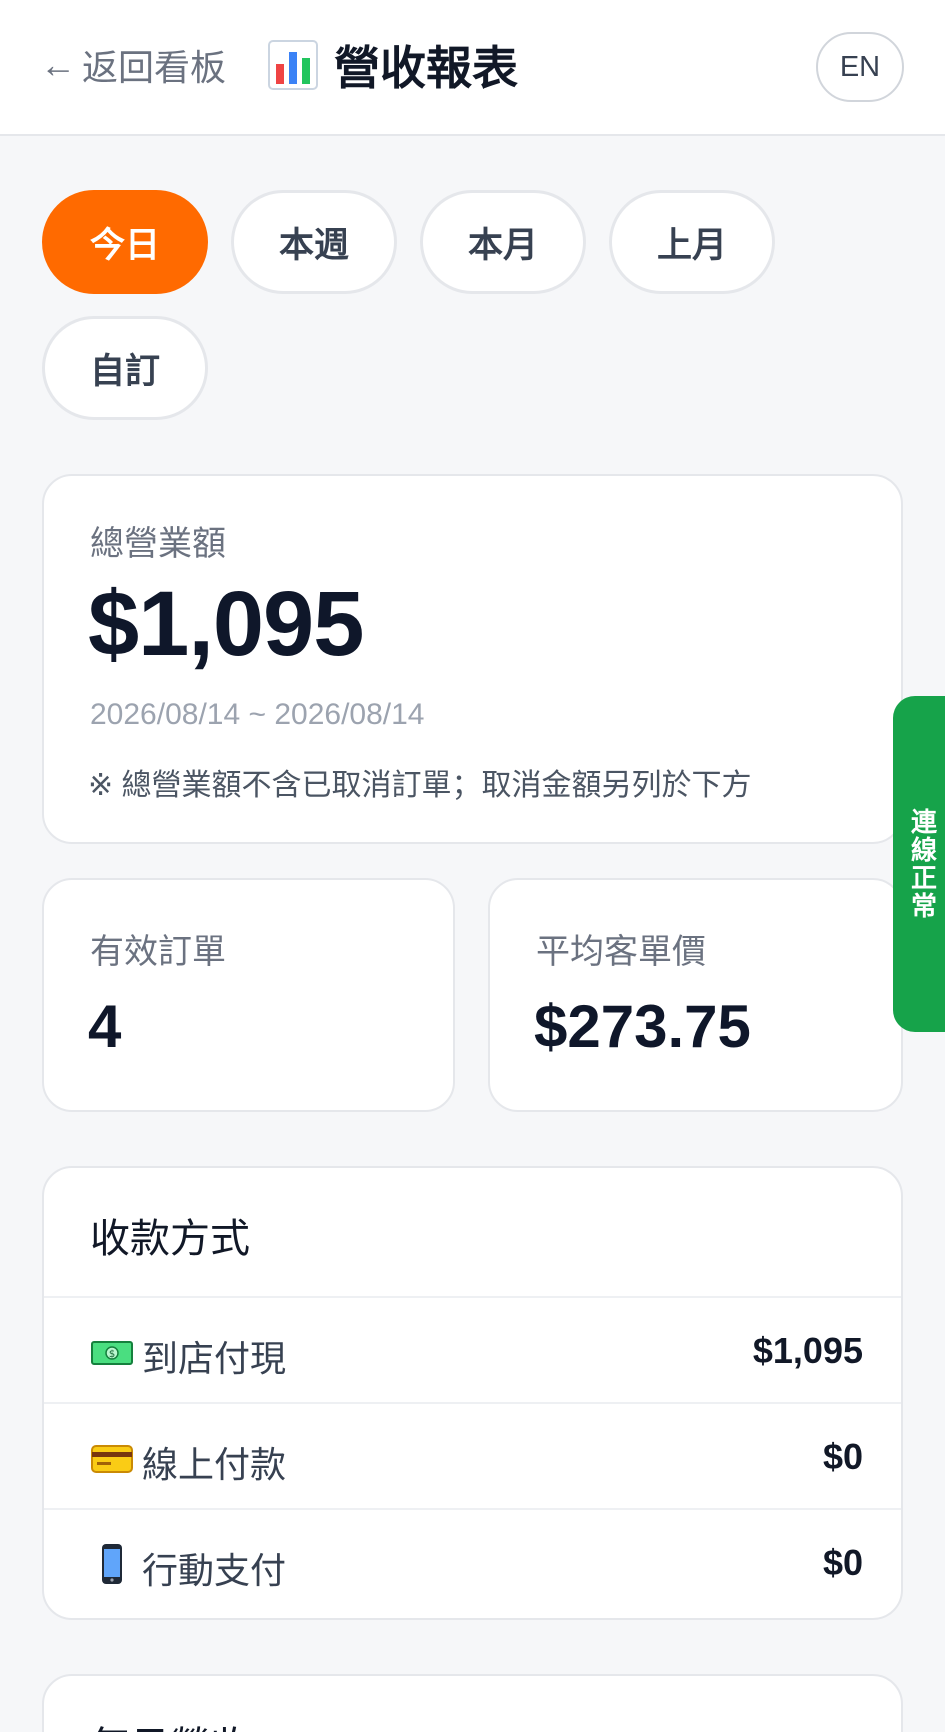  What do you see at coordinates (420, 785) in the screenshot?
I see `revenue-note: ※ 總營業額不含已取消訂單；取消金額另列於下方` at bounding box center [420, 785].